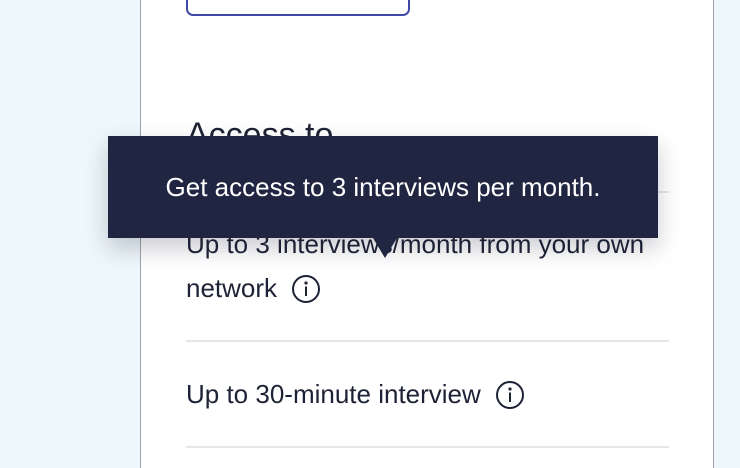  I want to click on tooltip-arrow, so click(385, 248).